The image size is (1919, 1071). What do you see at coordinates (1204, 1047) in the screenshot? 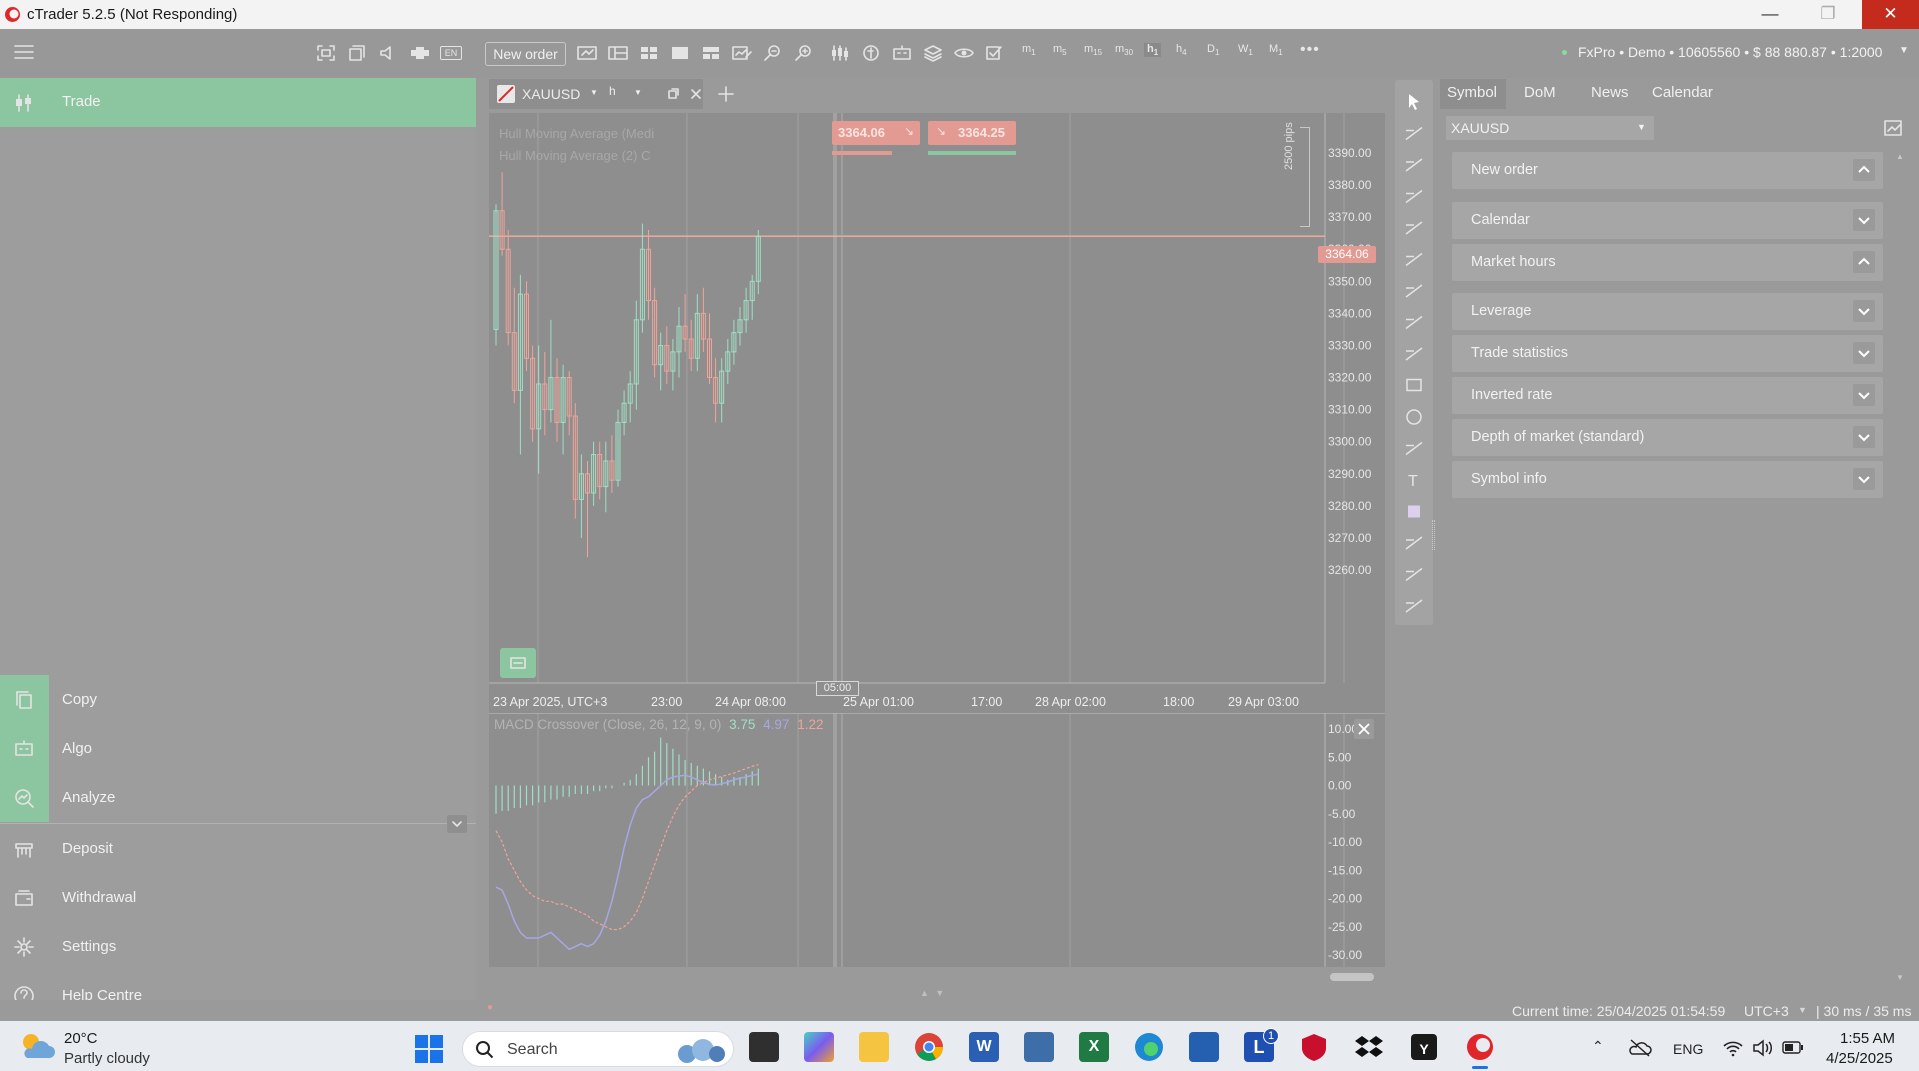
I see `store-app-icon` at bounding box center [1204, 1047].